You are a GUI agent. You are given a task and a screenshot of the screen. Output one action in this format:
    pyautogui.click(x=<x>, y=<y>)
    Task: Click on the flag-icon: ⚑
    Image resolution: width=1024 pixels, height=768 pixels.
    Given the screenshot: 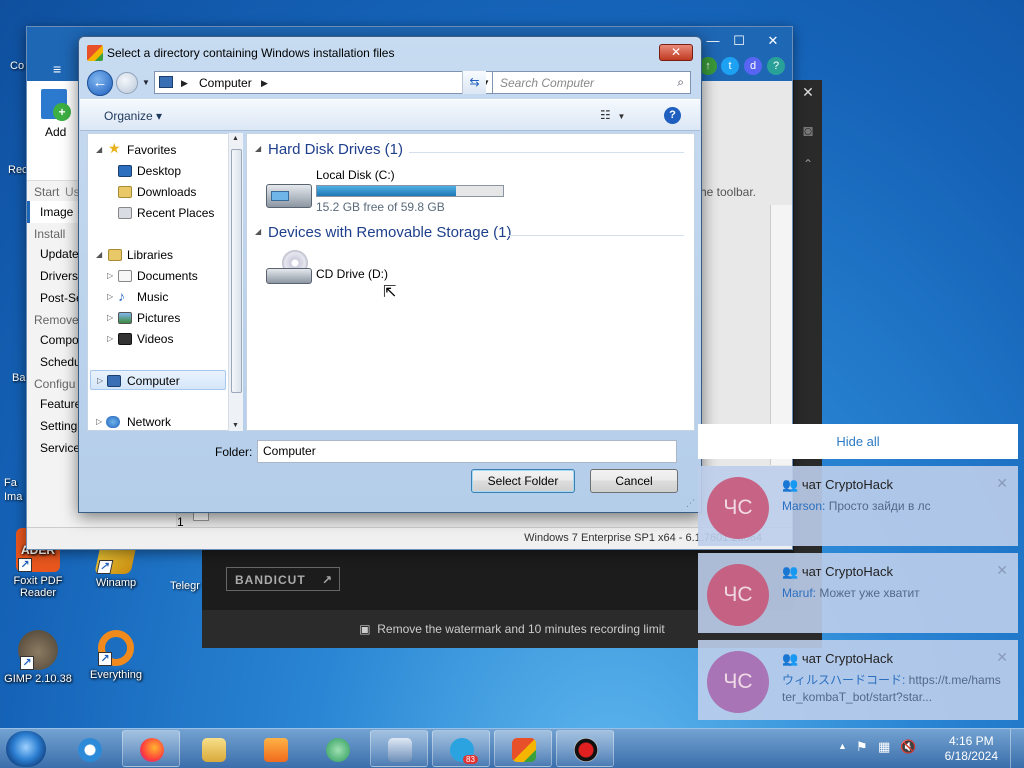 What is the action you would take?
    pyautogui.click(x=862, y=747)
    